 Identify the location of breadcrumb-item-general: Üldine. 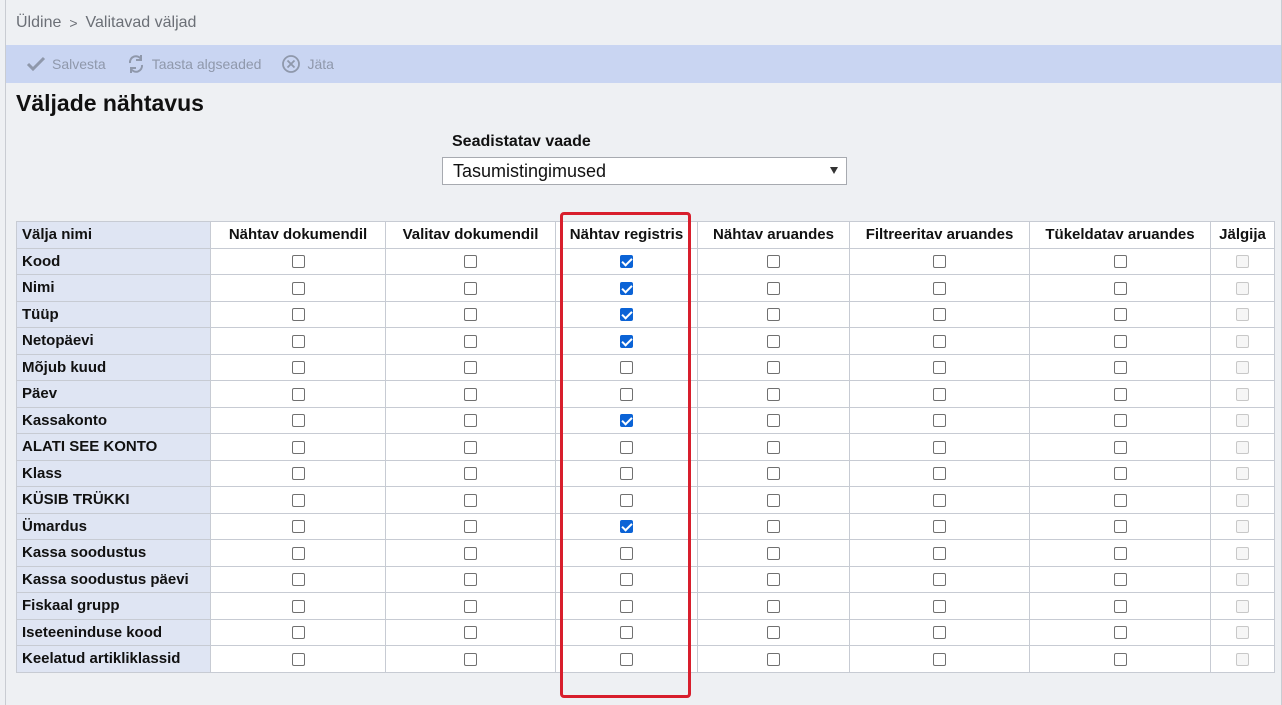
(38, 23).